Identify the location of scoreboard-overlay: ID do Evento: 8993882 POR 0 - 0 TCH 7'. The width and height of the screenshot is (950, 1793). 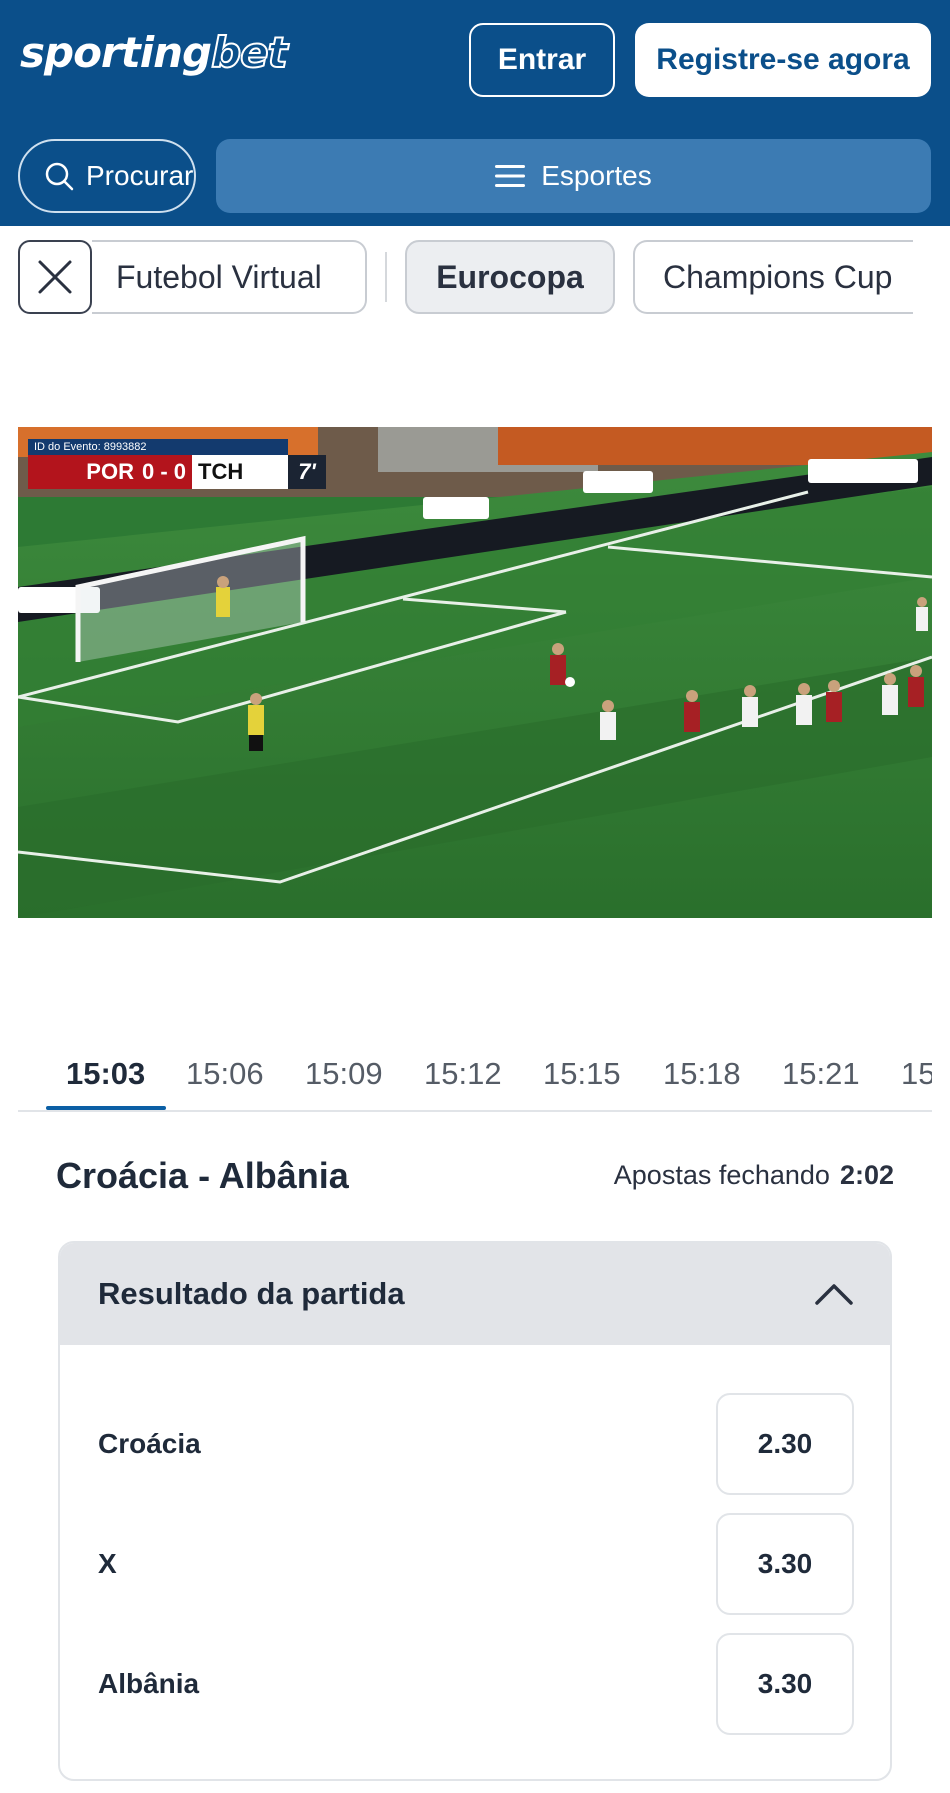
(177, 467).